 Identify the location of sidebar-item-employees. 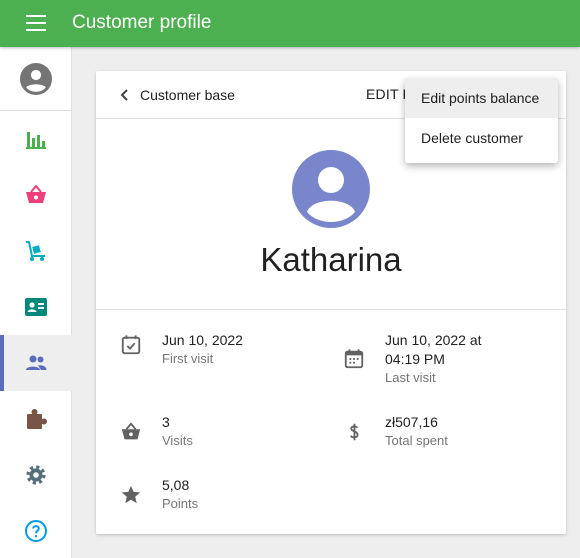
(36, 307).